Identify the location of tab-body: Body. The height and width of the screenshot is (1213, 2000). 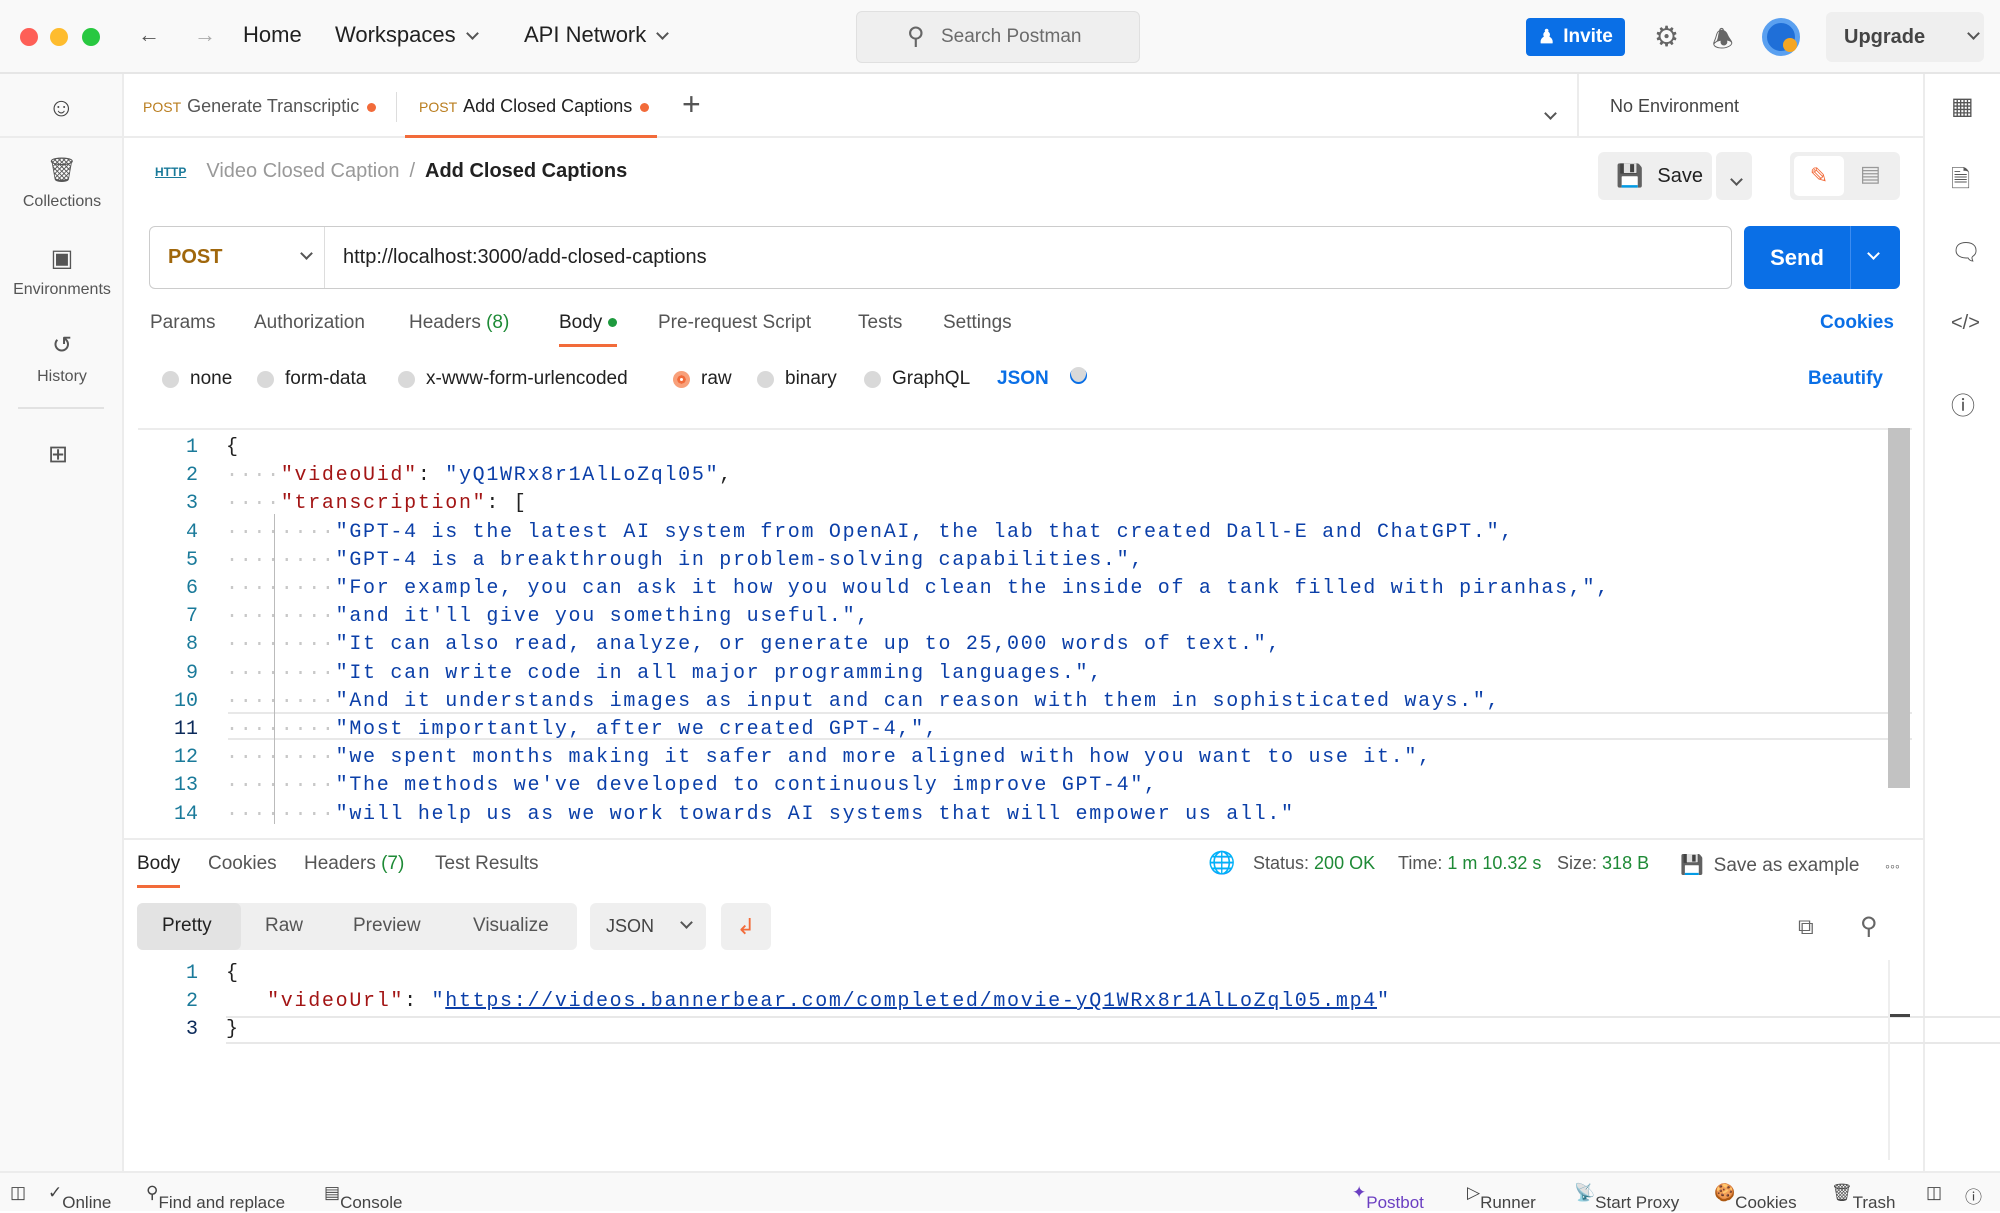
(588, 329).